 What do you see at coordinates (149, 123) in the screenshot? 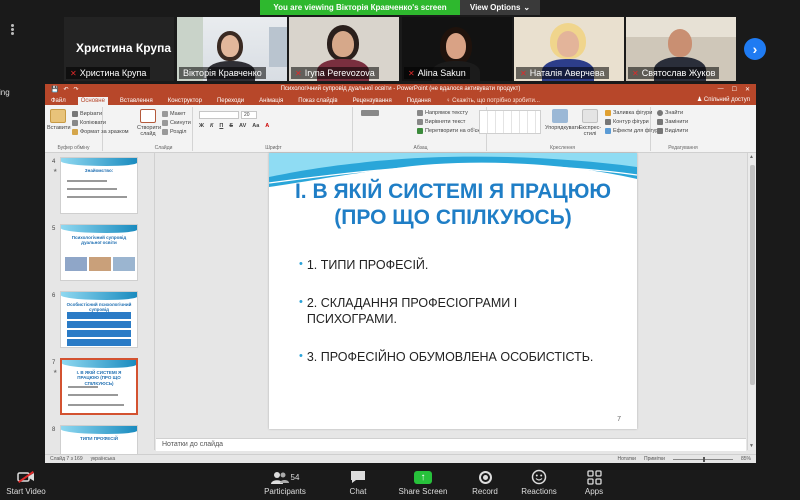
I see `new-slide-button: Створити слайд` at bounding box center [149, 123].